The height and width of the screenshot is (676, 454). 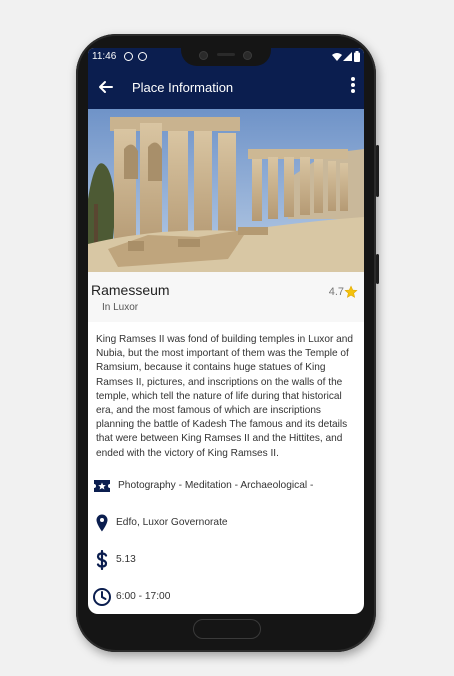 I want to click on place-location-line: In Luxor, so click(x=120, y=307).